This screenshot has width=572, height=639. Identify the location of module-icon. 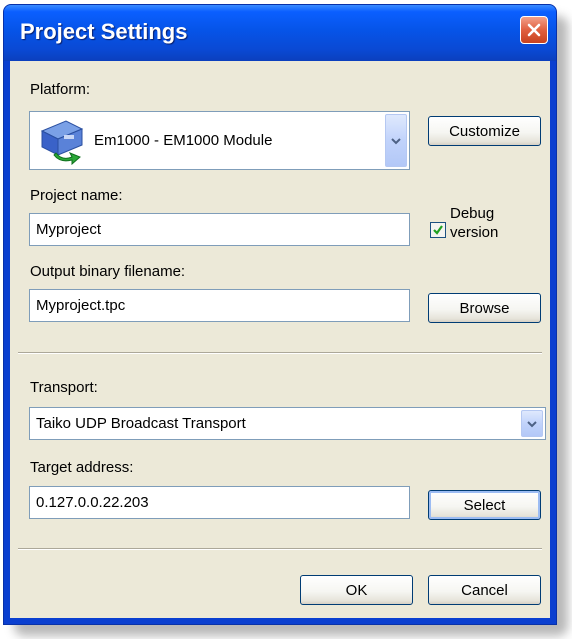
(62, 141).